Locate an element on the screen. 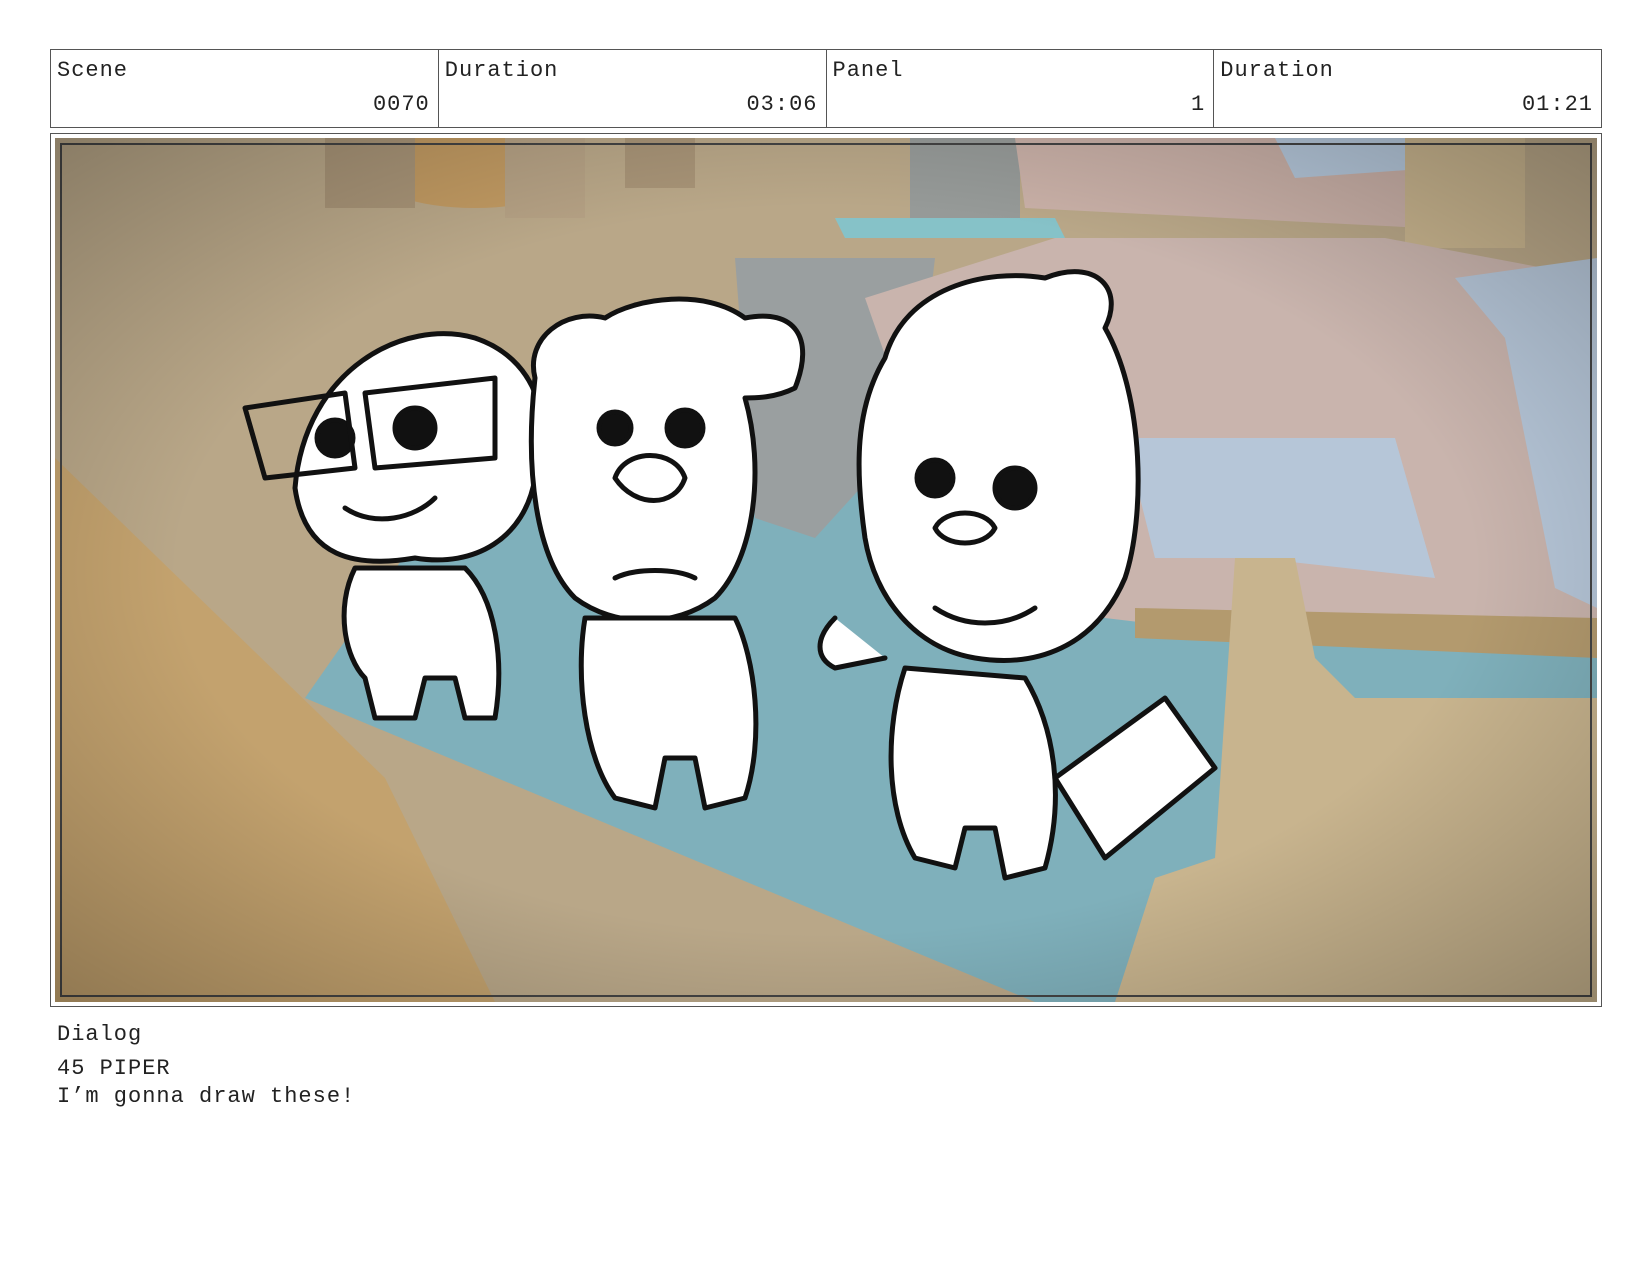 Image resolution: width=1650 pixels, height=1275 pixels. panel-duration-cell: Duration 01:21 is located at coordinates (1407, 88).